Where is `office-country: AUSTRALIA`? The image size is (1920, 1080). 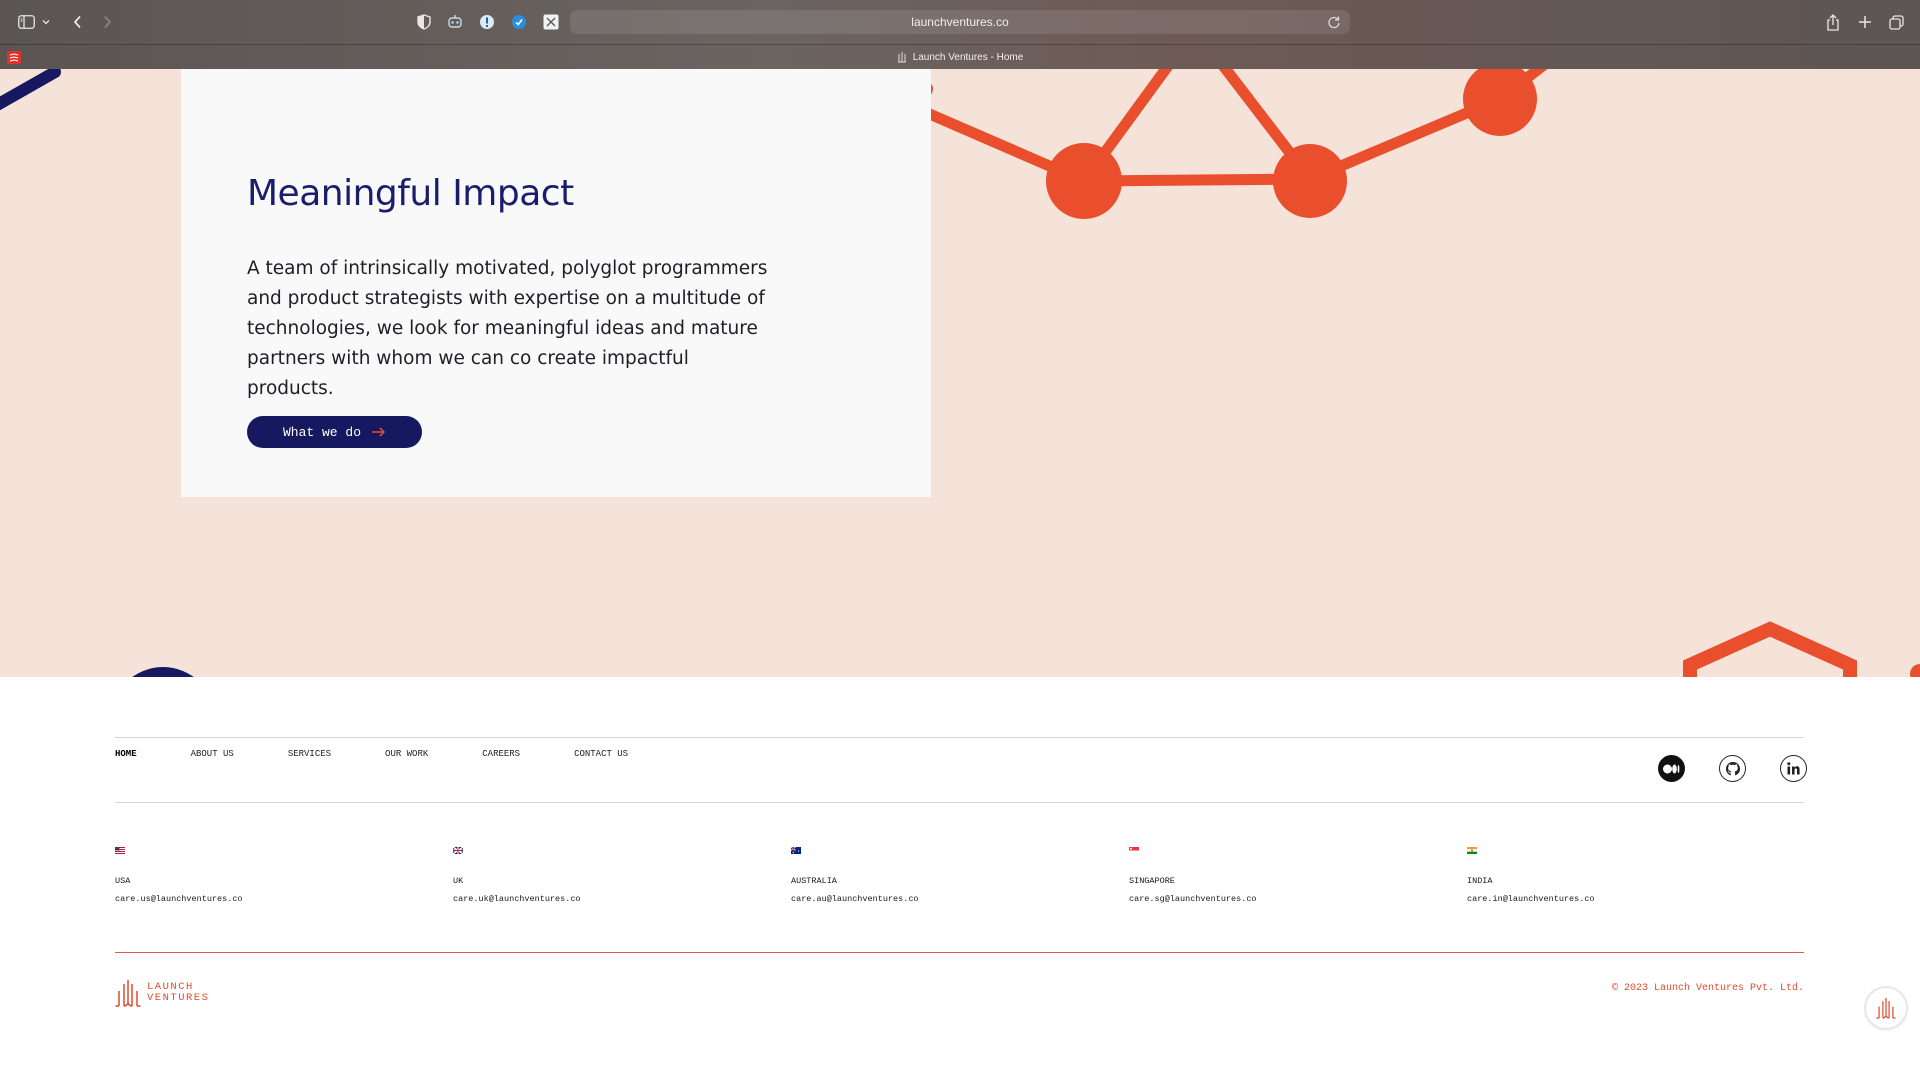
office-country: AUSTRALIA is located at coordinates (814, 881).